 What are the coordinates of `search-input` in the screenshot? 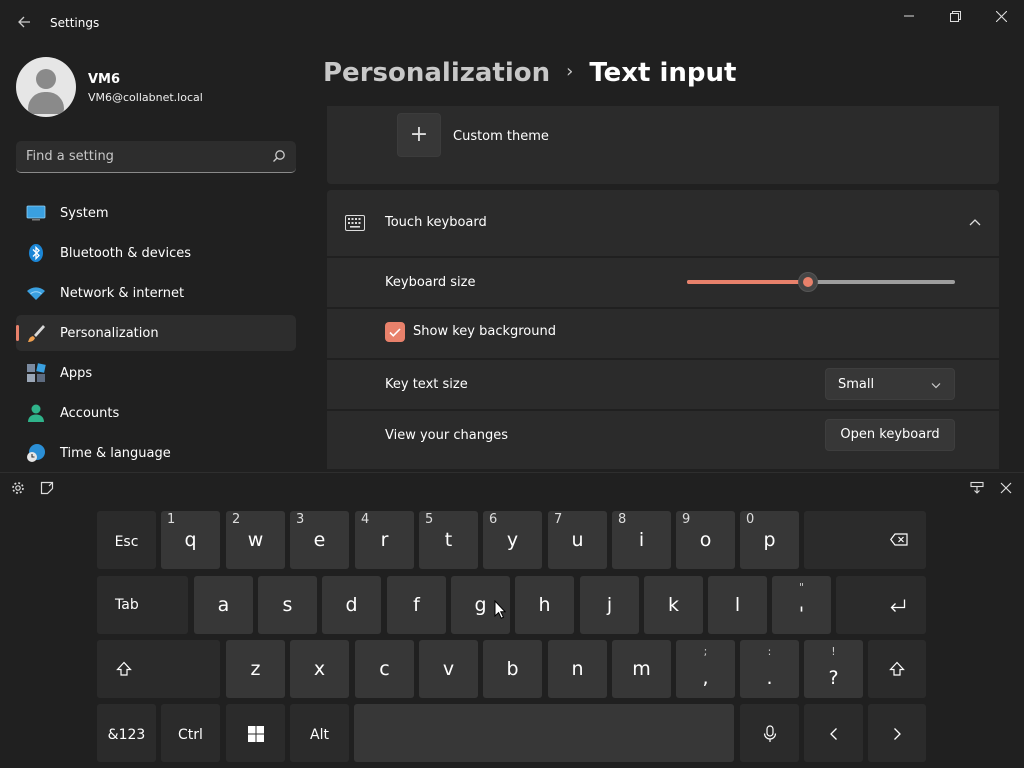 It's located at (146, 156).